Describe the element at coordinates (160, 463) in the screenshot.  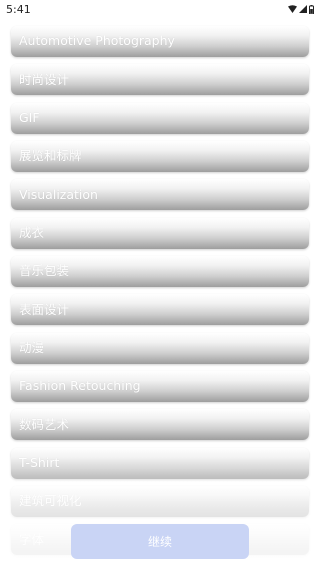
I see `category-item: T-Shirt` at that location.